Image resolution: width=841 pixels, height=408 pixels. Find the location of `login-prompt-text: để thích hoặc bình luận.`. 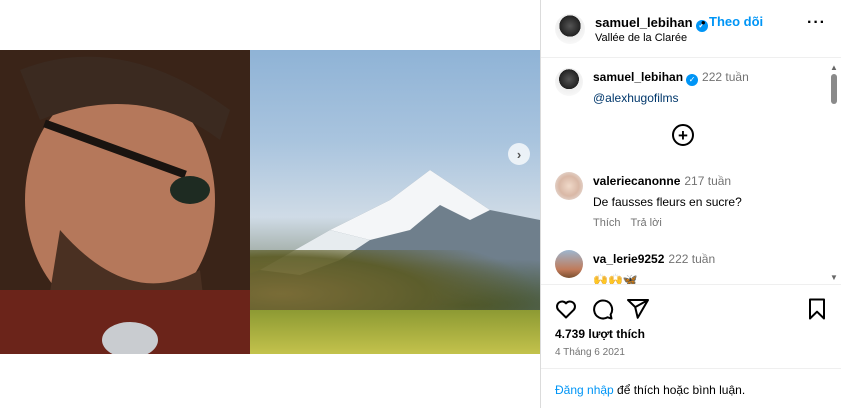

login-prompt-text: để thích hoặc bình luận. is located at coordinates (679, 390).